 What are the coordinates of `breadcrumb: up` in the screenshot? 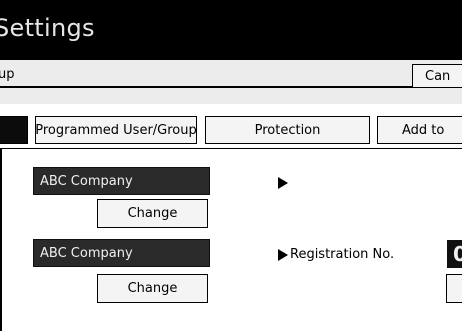 It's located at (7, 74).